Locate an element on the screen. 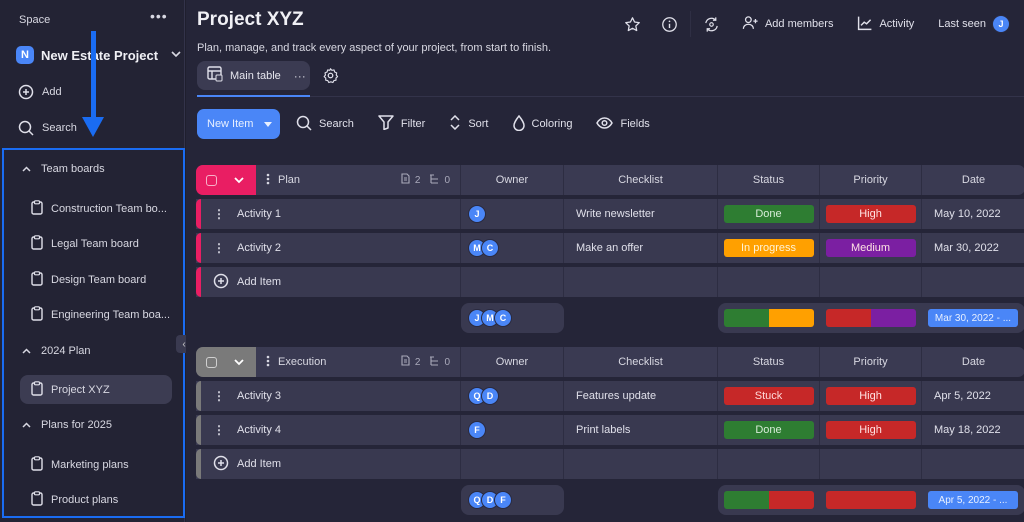 Image resolution: width=1024 pixels, height=522 pixels. add-item-row: Add Item is located at coordinates (610, 464).